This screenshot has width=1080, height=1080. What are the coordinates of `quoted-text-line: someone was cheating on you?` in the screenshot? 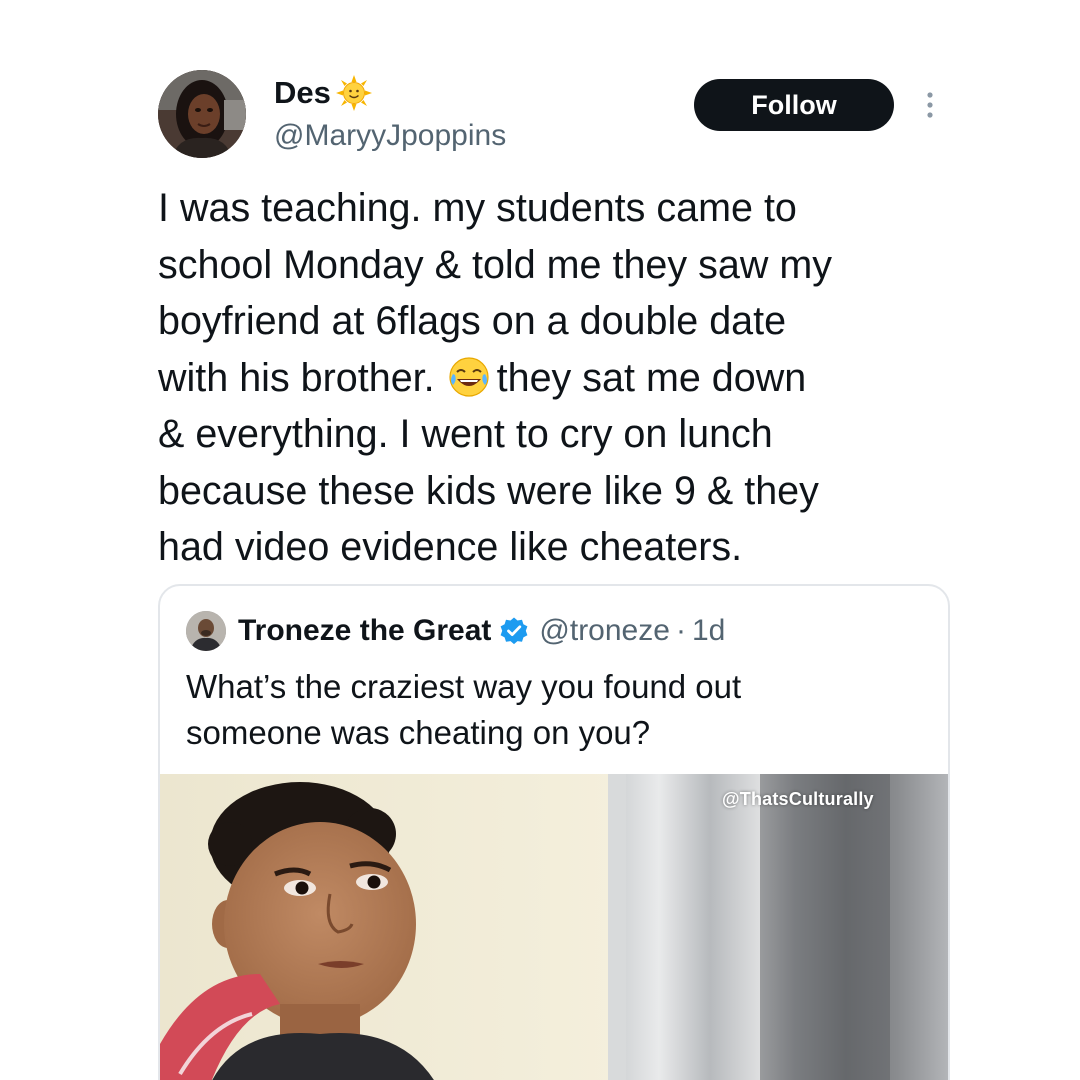 It's located at (418, 732).